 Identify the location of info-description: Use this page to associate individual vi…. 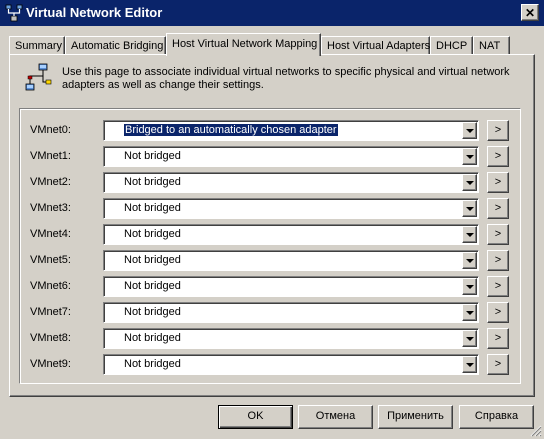
(286, 78).